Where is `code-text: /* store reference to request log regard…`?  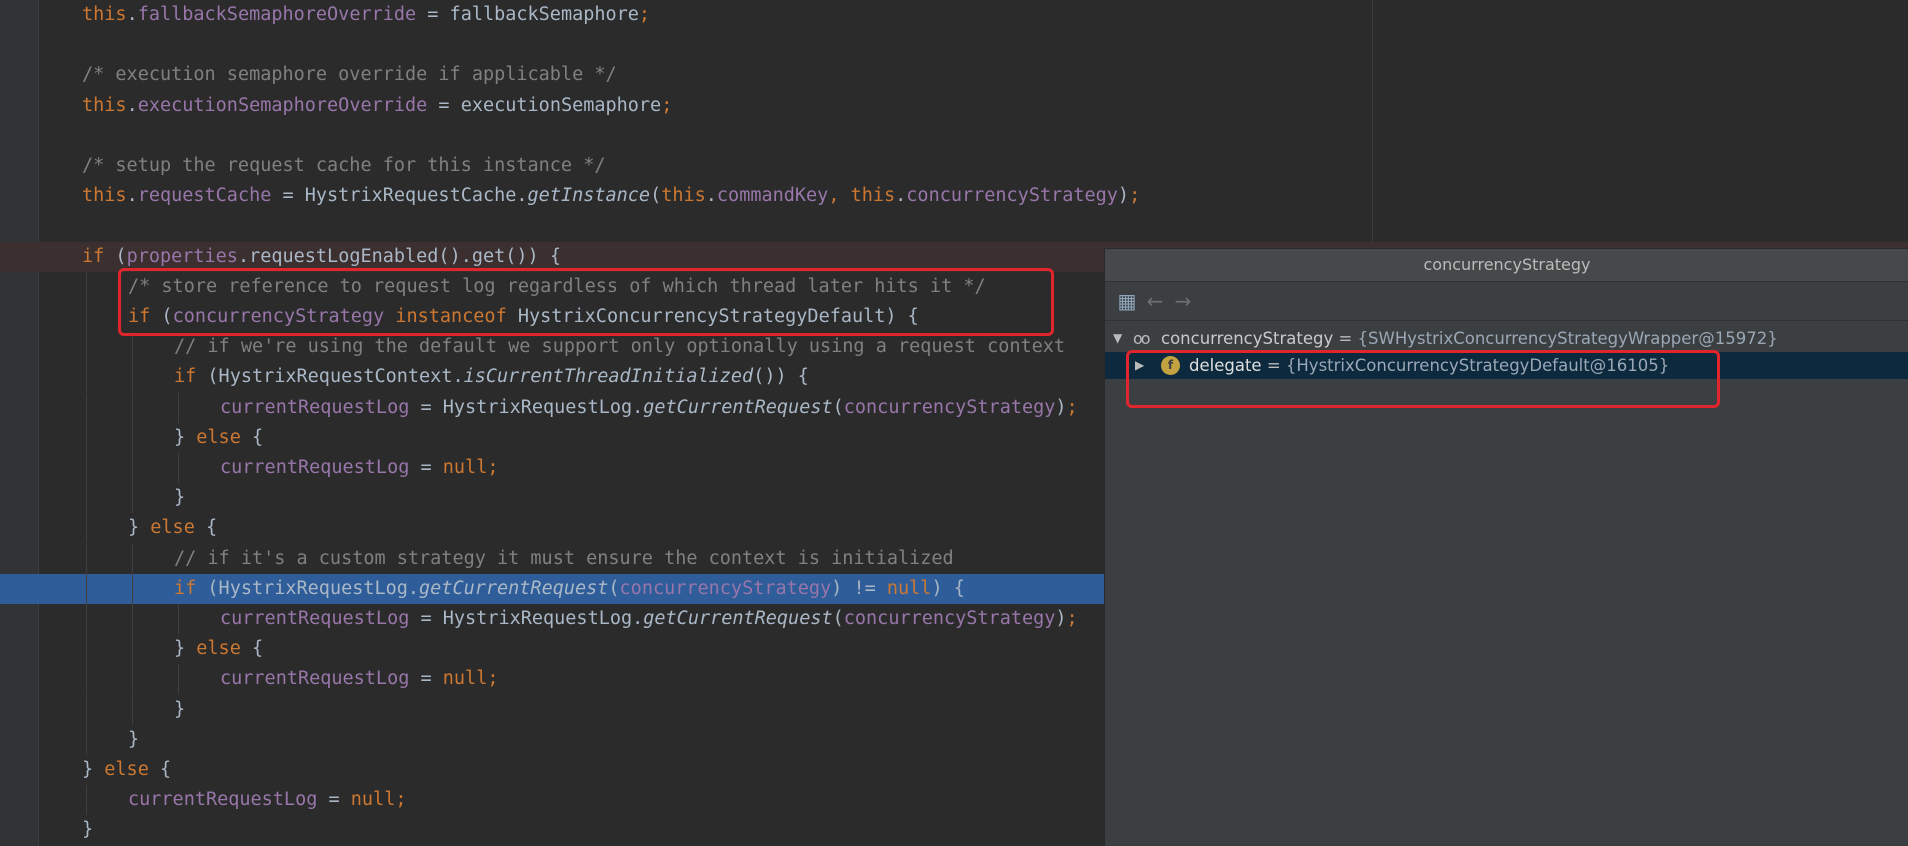 code-text: /* store reference to request log regard… is located at coordinates (557, 287).